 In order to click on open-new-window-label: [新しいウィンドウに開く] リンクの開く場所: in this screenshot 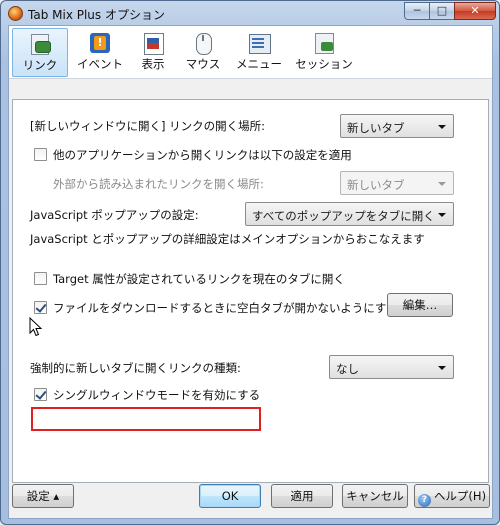, I will do `click(148, 126)`.